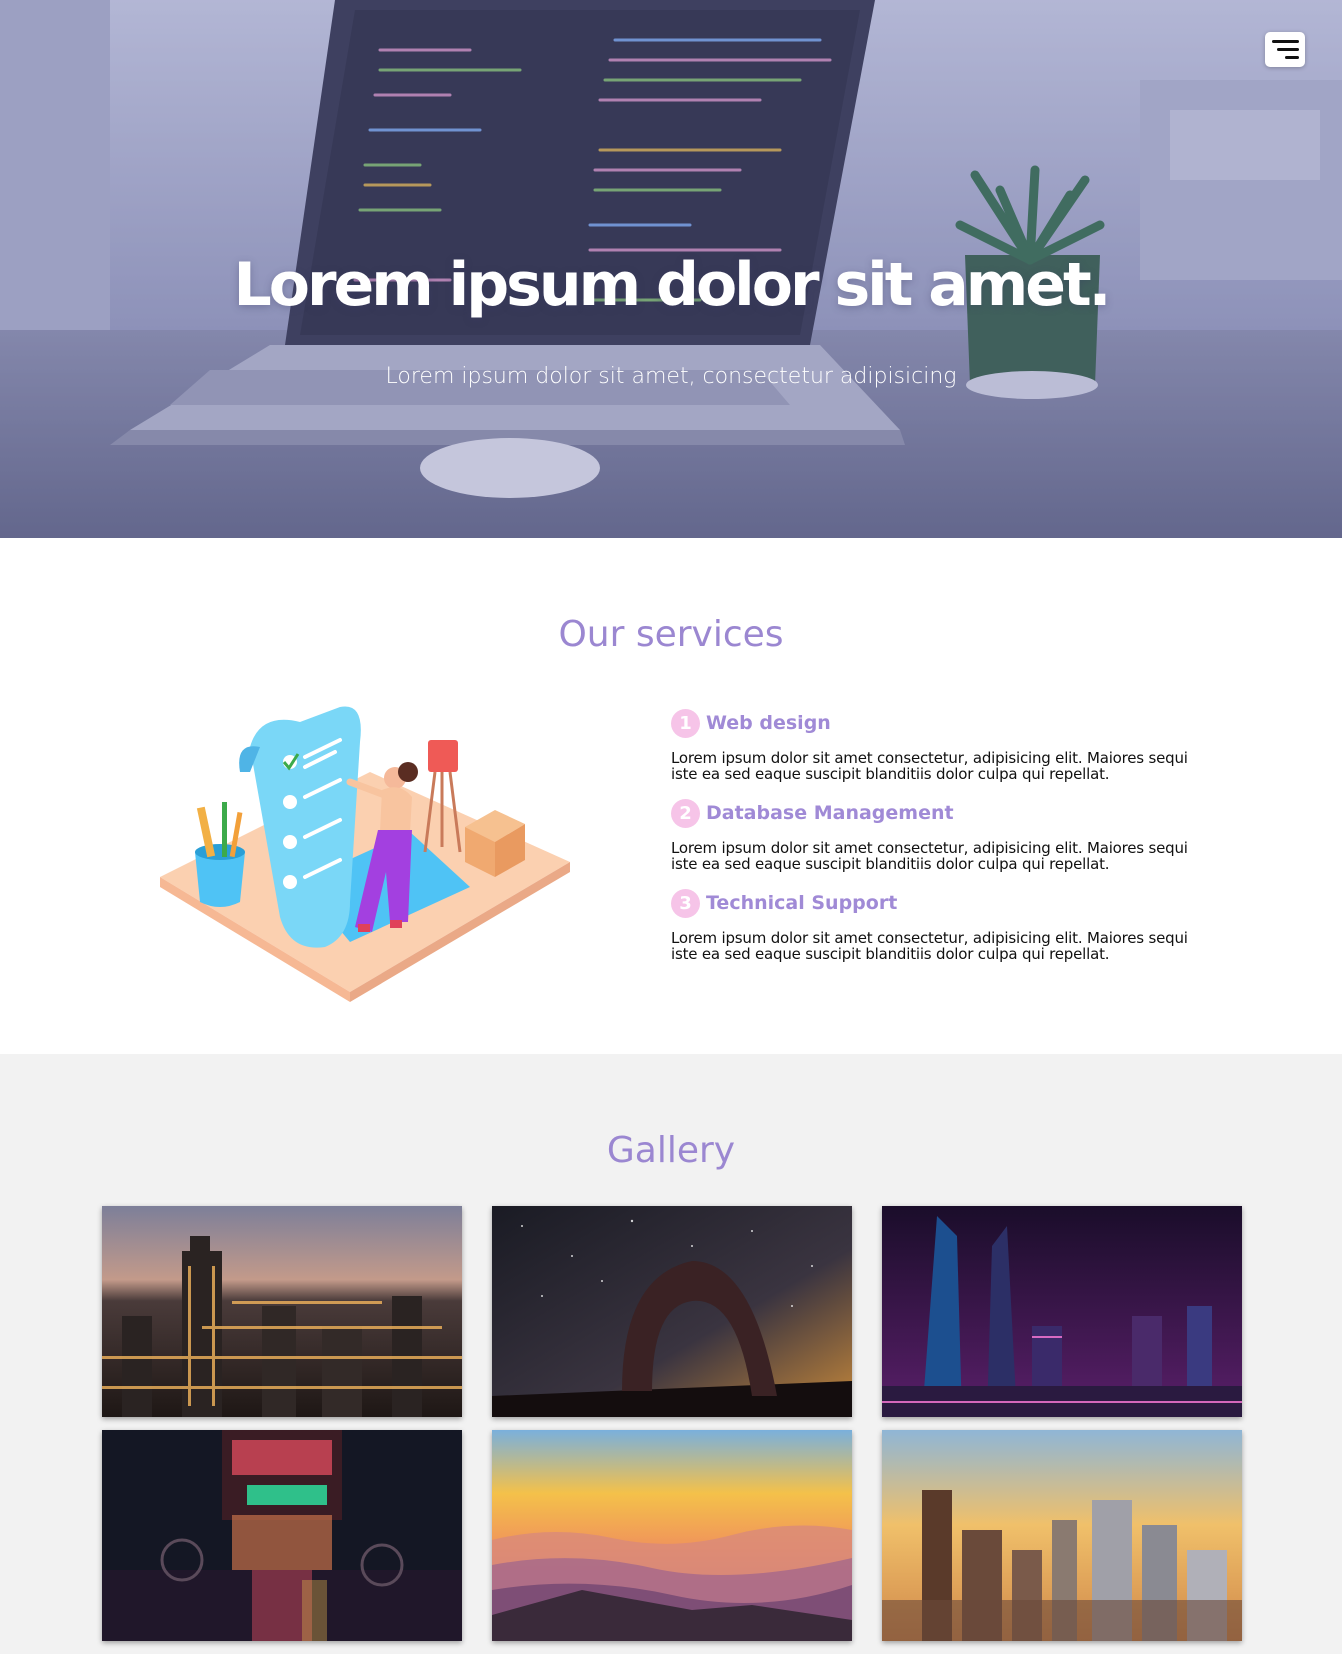 This screenshot has height=1654, width=1342. I want to click on checklist-illustration, so click(365, 854).